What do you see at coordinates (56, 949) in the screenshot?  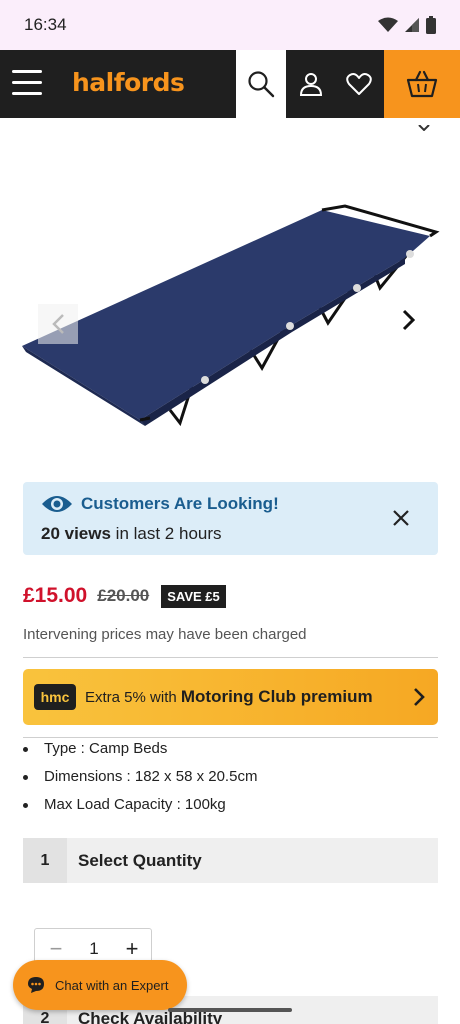 I see `quantity-decrease-button: −` at bounding box center [56, 949].